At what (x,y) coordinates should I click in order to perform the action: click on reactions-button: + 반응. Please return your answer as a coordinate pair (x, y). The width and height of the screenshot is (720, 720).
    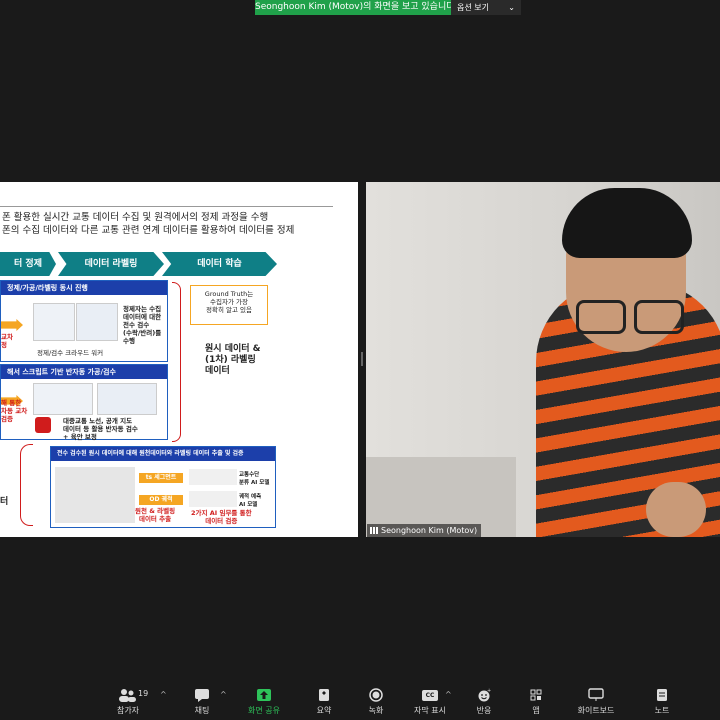
    Looking at the image, I should click on (484, 702).